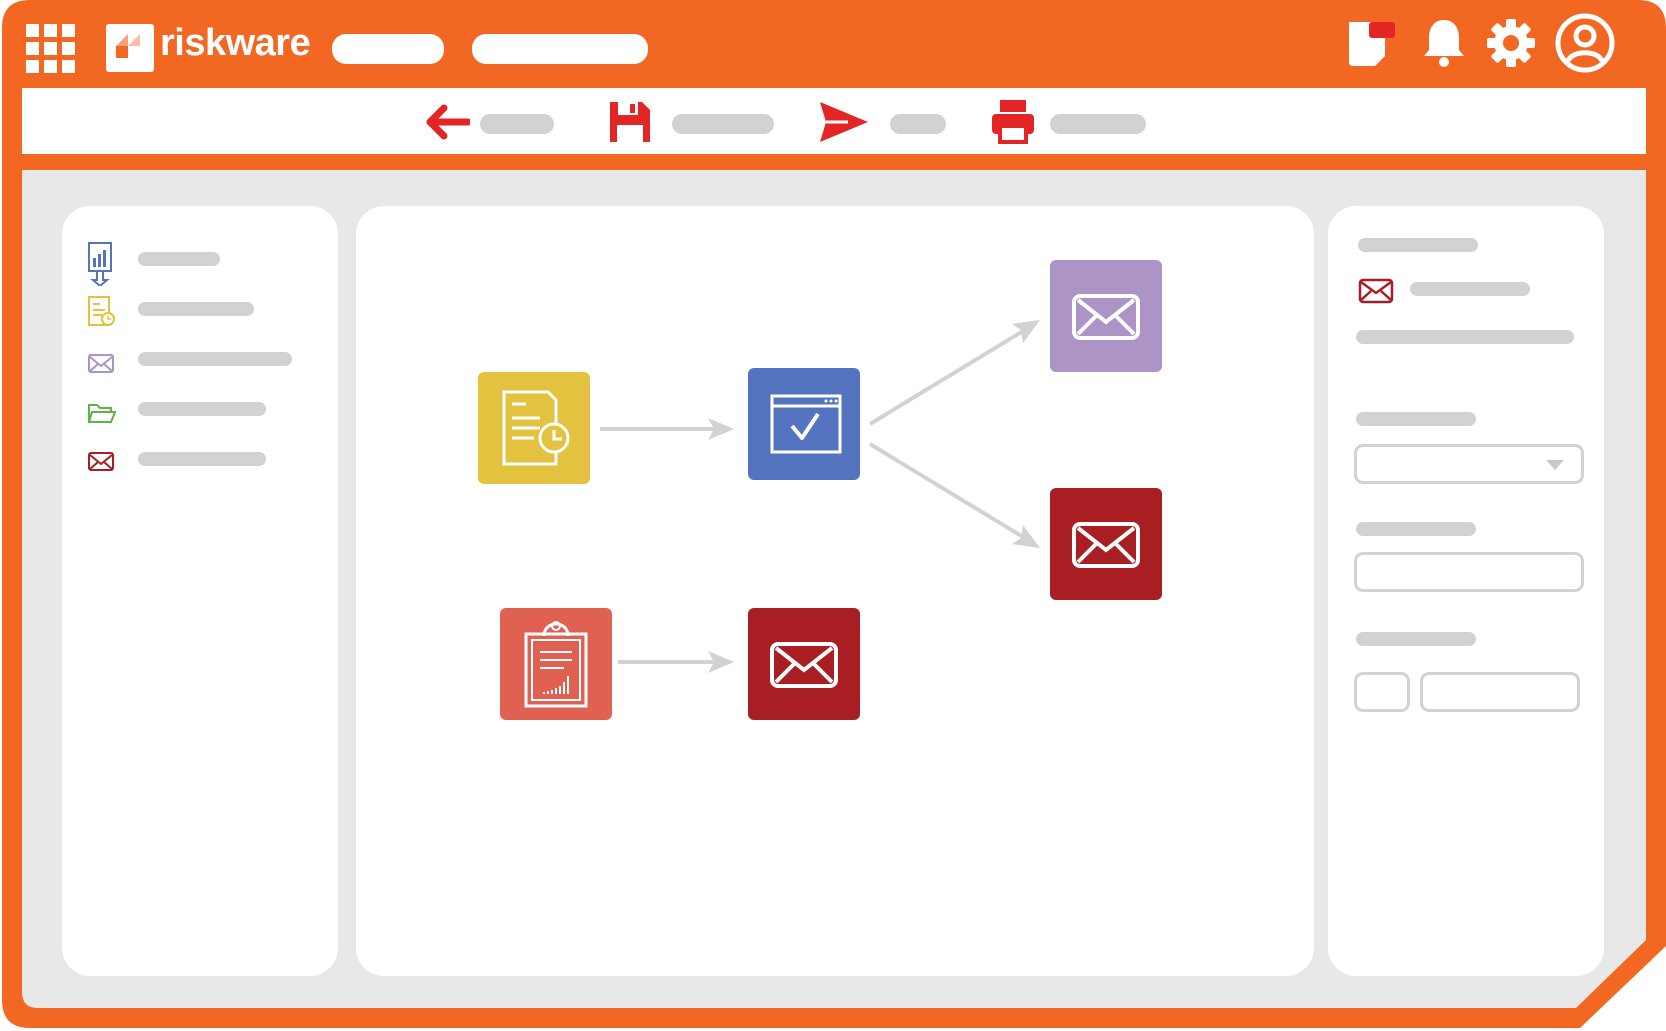 Image resolution: width=1666 pixels, height=1031 pixels. I want to click on toolbar, so click(834, 121).